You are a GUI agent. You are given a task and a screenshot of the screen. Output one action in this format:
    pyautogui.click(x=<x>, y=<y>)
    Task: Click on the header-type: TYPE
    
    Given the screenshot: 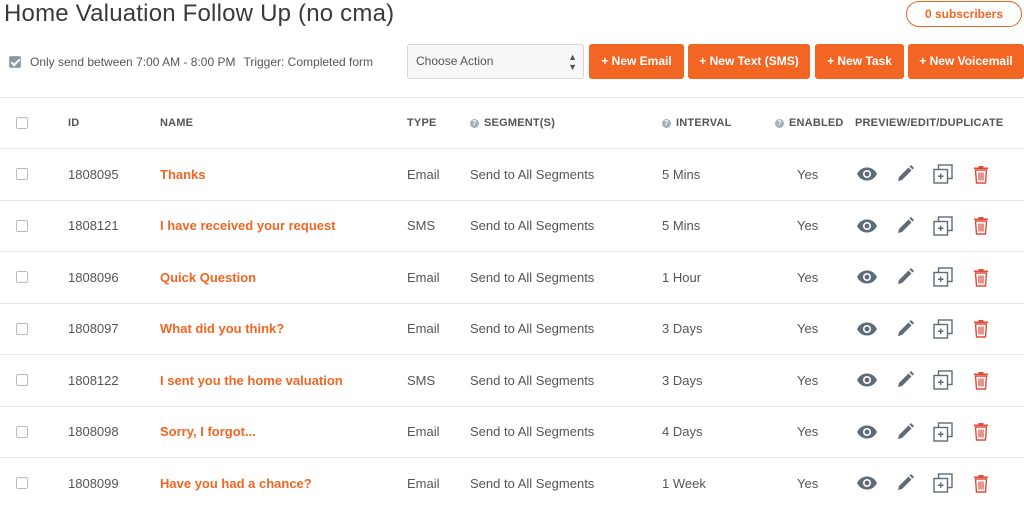 What is the action you would take?
    pyautogui.click(x=422, y=123)
    